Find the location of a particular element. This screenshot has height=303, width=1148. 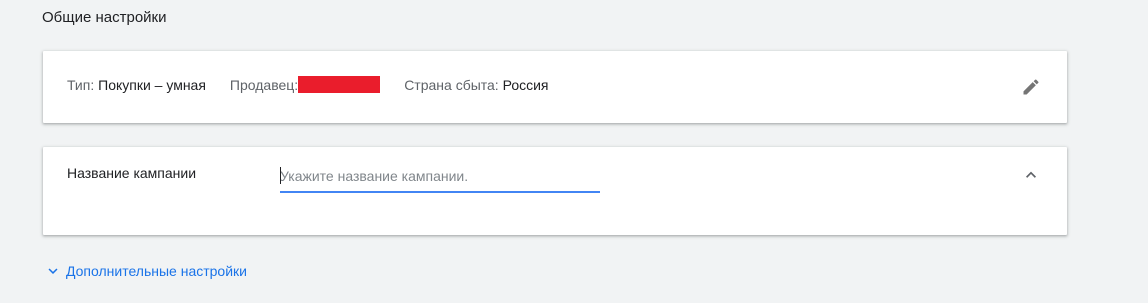

type-value: Покупки – умная is located at coordinates (152, 84).